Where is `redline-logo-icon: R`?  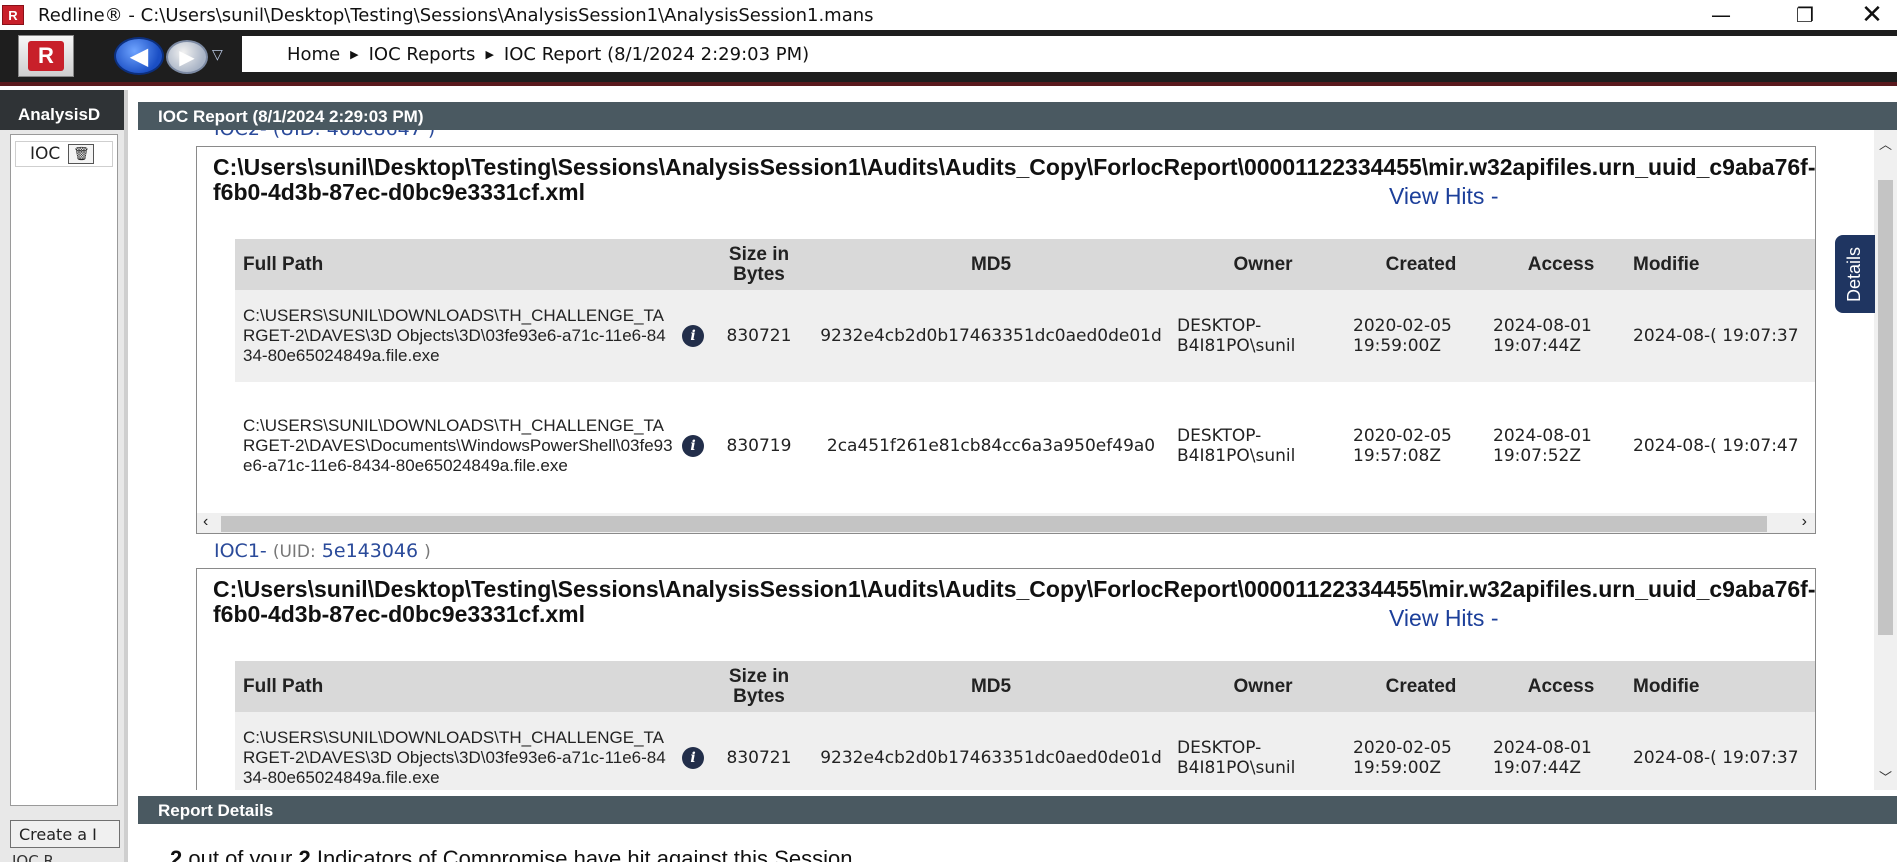 redline-logo-icon: R is located at coordinates (46, 56).